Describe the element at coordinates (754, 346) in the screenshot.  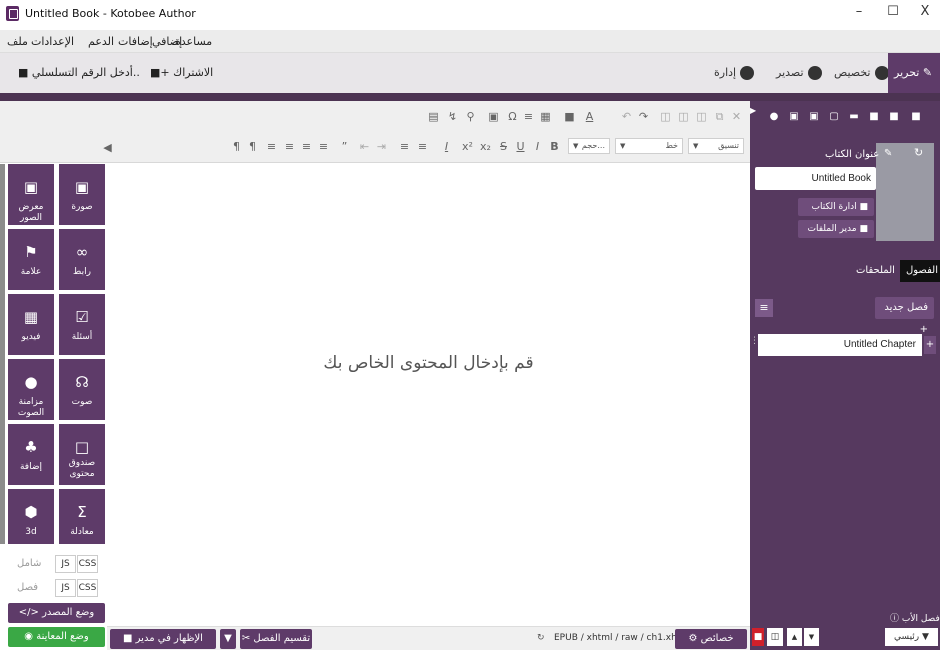
I see `drag-handle-icon: ⋮` at that location.